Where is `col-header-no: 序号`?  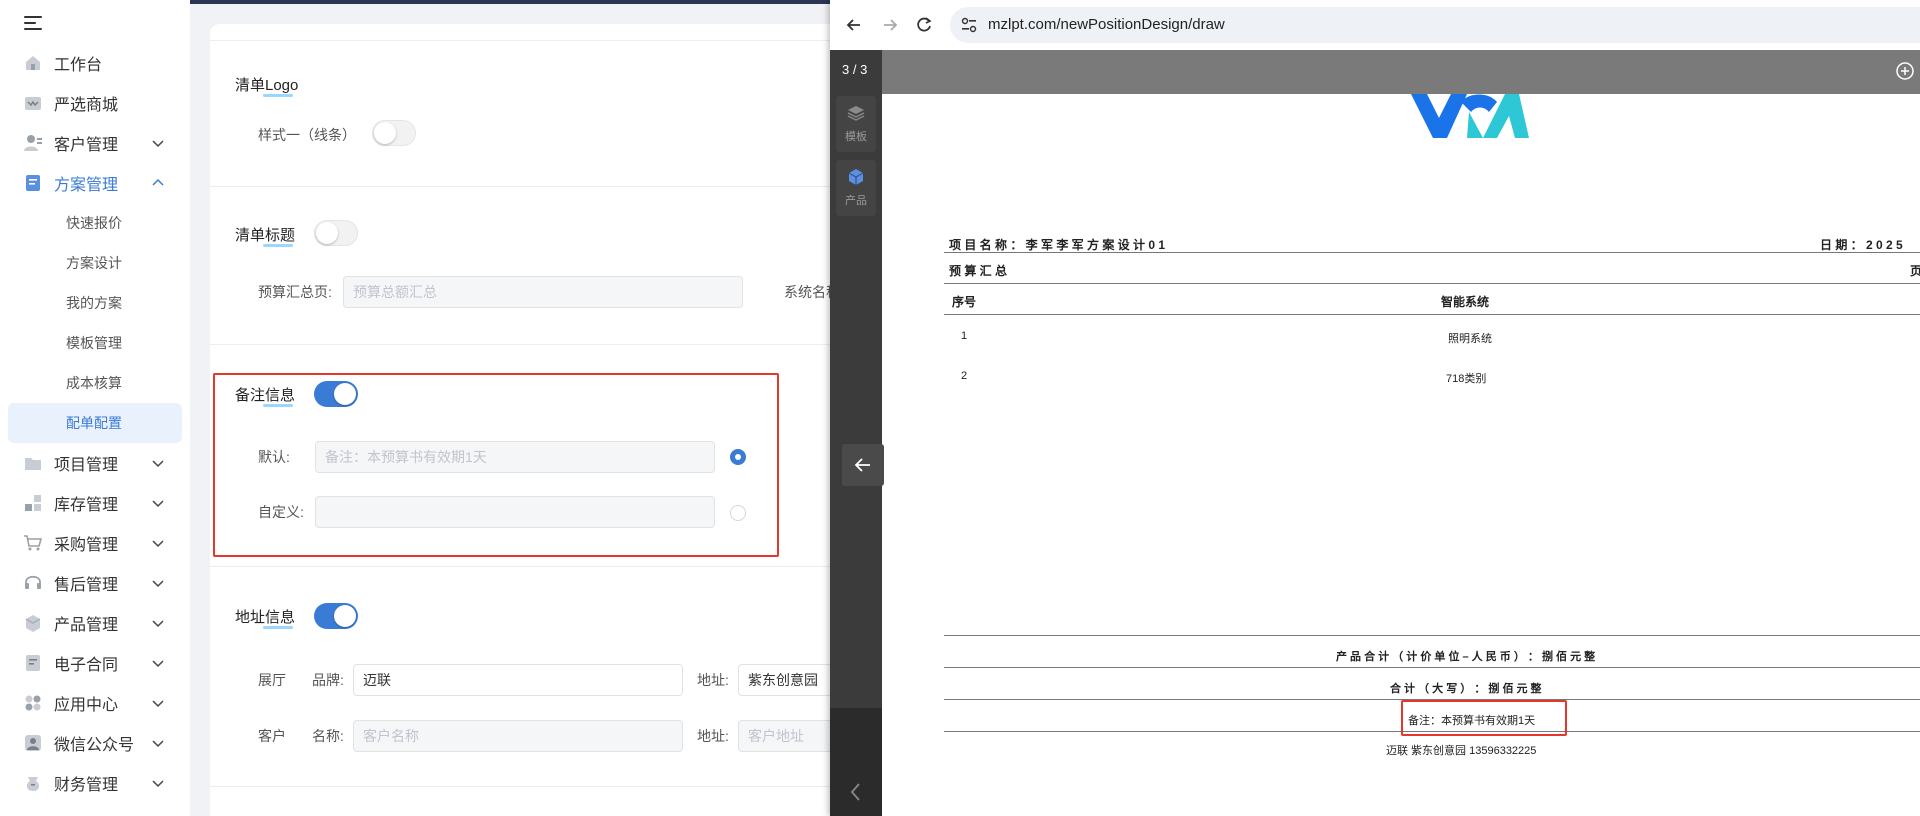
col-header-no: 序号 is located at coordinates (964, 302).